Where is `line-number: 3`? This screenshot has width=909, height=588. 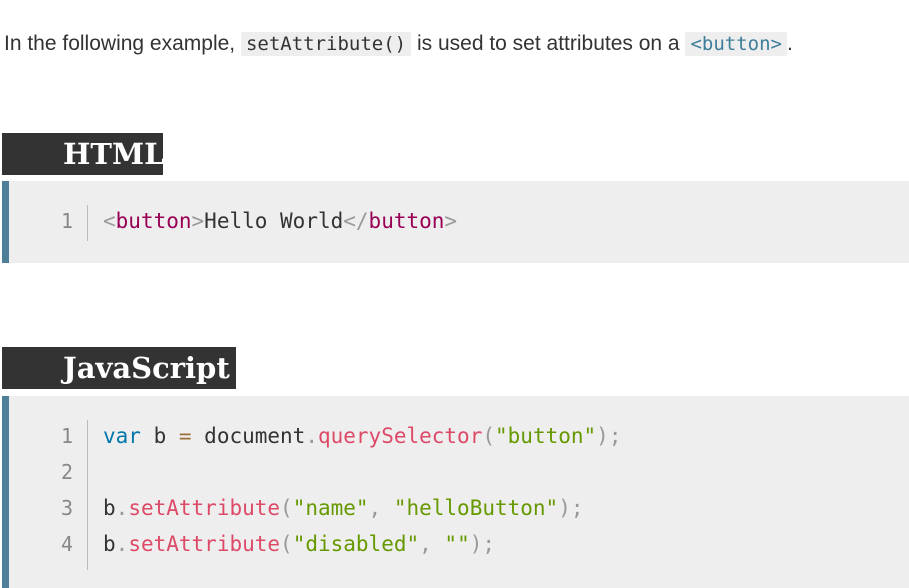 line-number: 3 is located at coordinates (66, 508).